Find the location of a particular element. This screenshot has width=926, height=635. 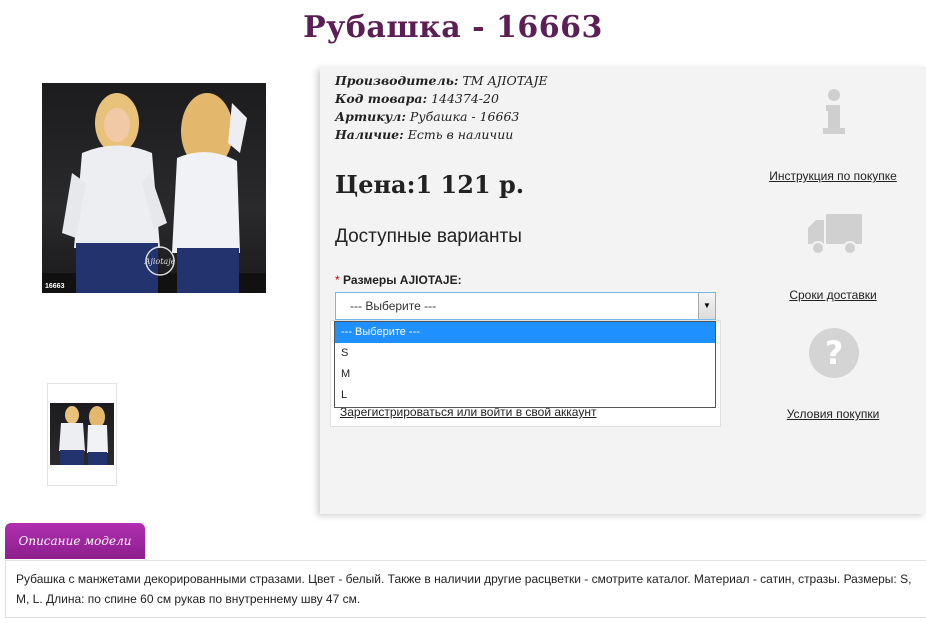

required-mark: * is located at coordinates (337, 280).